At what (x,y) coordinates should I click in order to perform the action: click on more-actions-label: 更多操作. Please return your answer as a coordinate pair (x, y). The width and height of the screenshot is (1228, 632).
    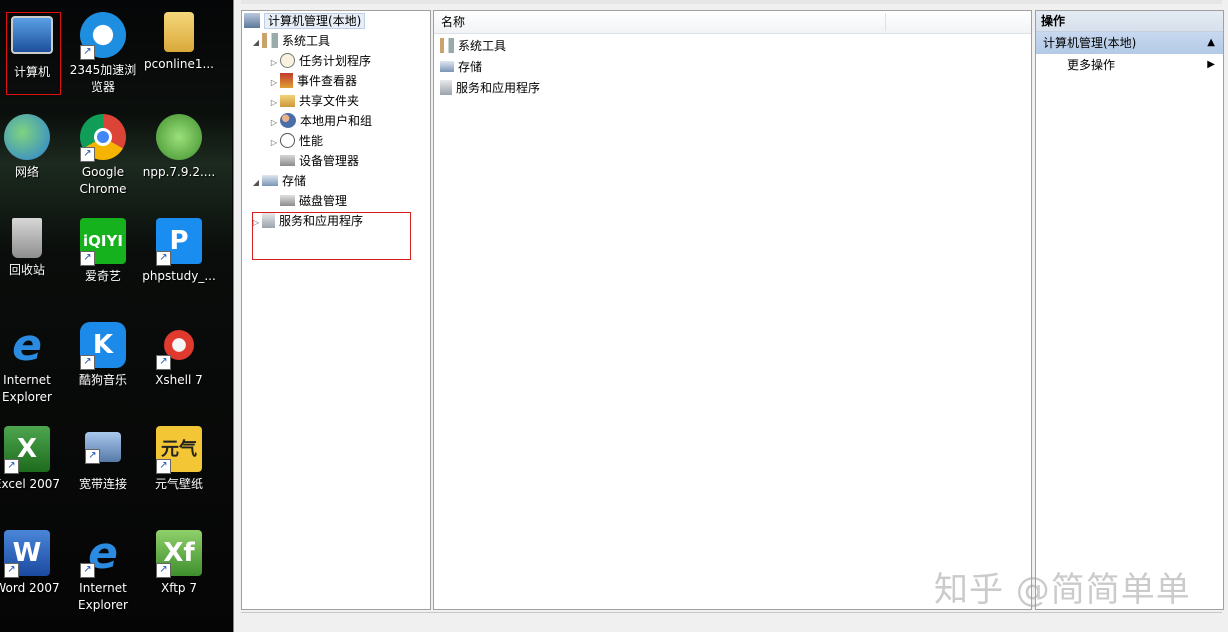
    Looking at the image, I should click on (1091, 65).